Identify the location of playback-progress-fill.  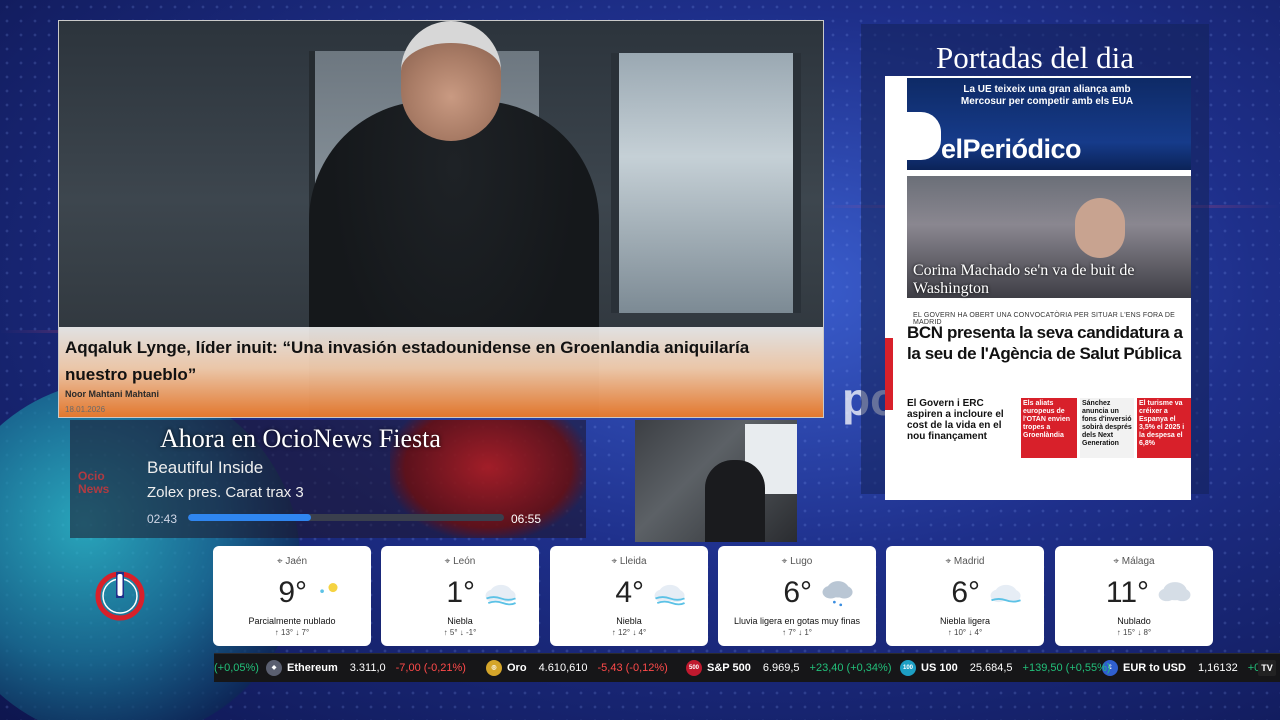
(250, 517).